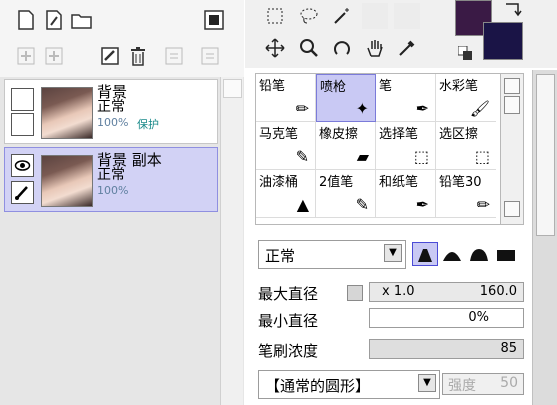 The image size is (557, 405). What do you see at coordinates (479, 108) in the screenshot?
I see `watercolor-icon: 🖌` at bounding box center [479, 108].